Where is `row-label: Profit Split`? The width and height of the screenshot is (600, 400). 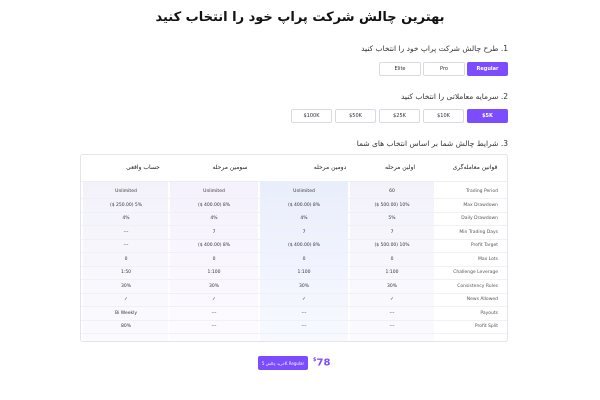
row-label: Profit Split is located at coordinates (486, 326).